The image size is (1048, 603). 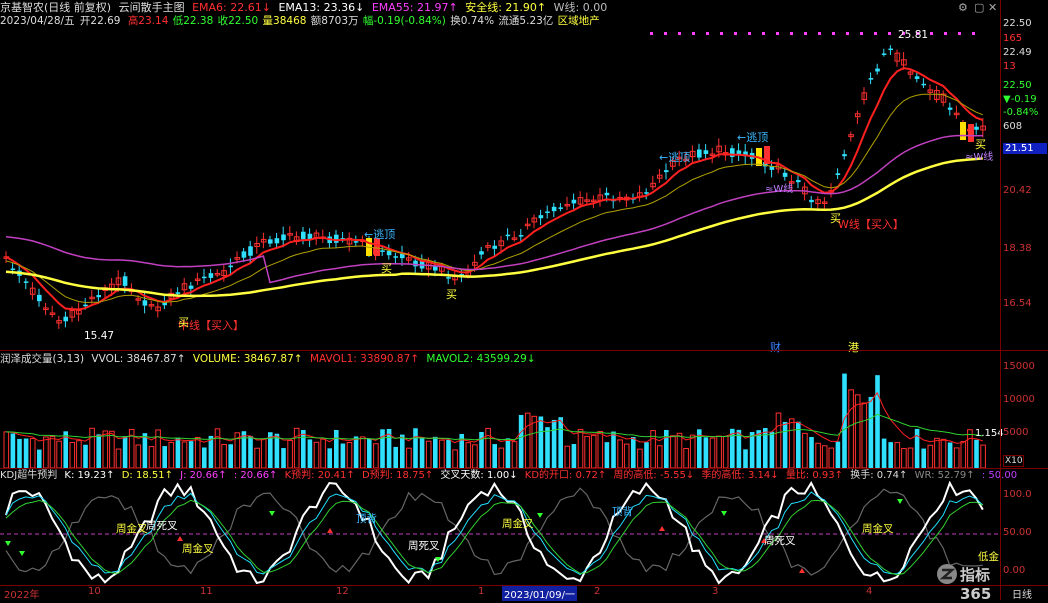 What do you see at coordinates (28, 475) in the screenshot?
I see `kdj-indicator-name: KDJ超牛预判` at bounding box center [28, 475].